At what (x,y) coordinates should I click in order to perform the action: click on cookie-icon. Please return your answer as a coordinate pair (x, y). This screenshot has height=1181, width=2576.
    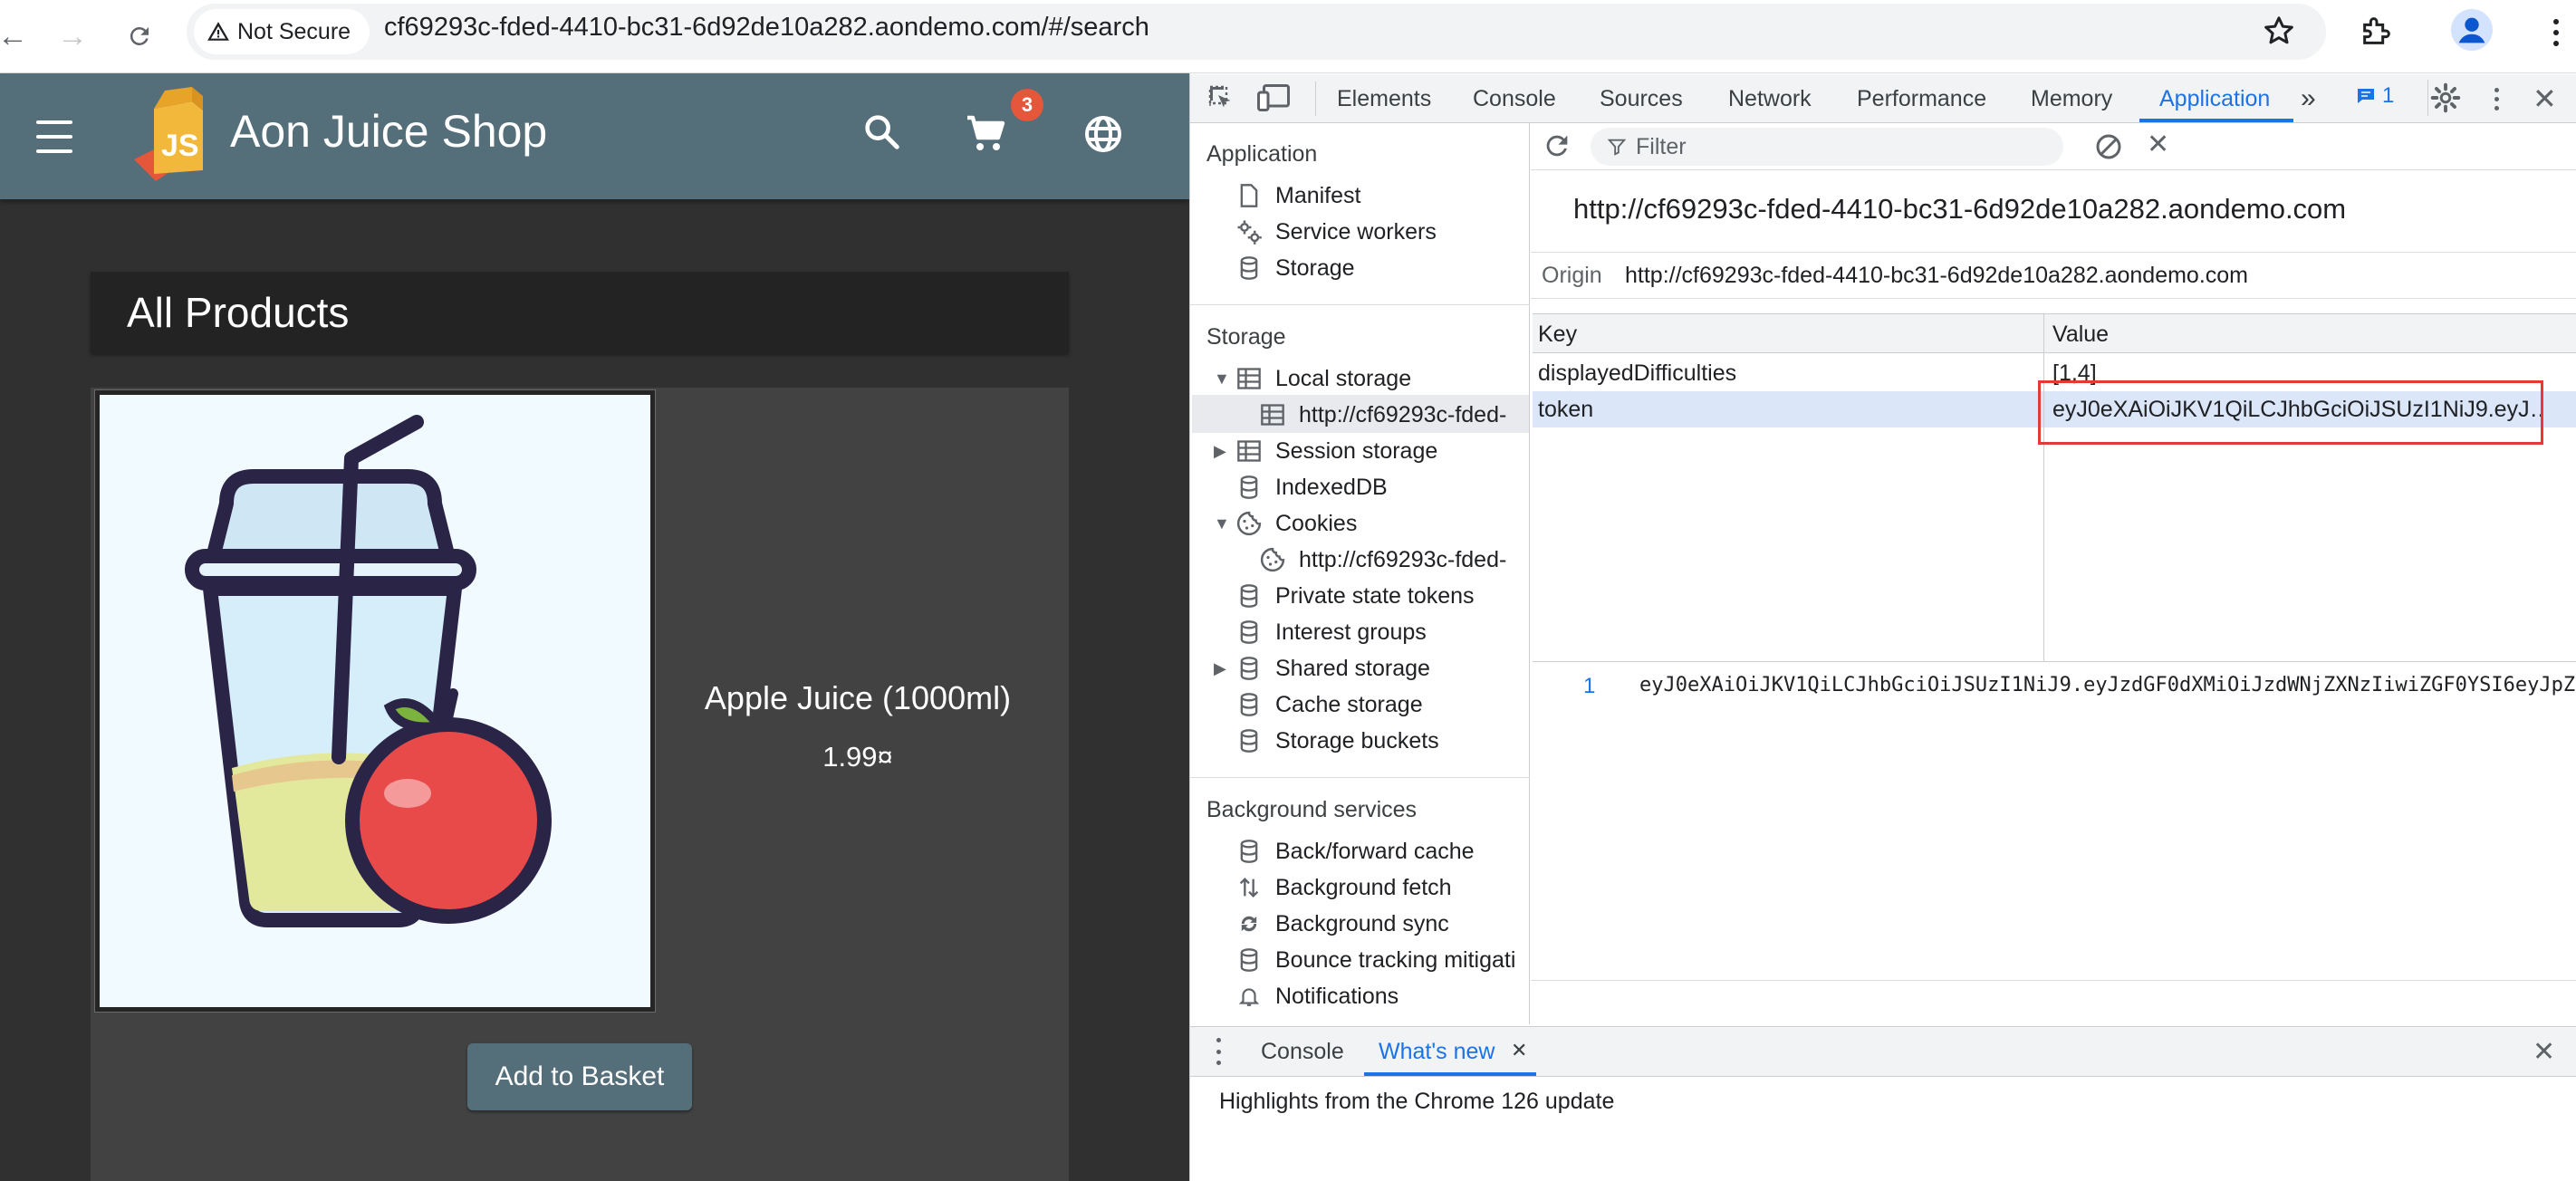
    Looking at the image, I should click on (1272, 559).